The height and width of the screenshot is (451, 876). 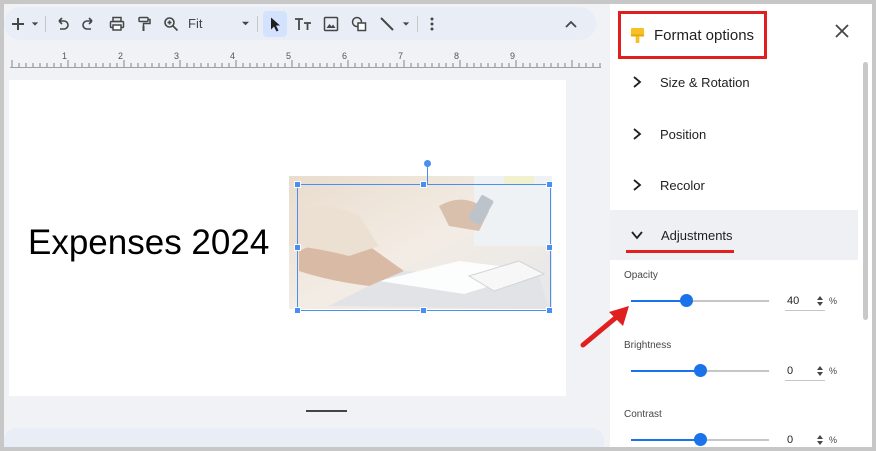 I want to click on annotation-underline, so click(x=680, y=251).